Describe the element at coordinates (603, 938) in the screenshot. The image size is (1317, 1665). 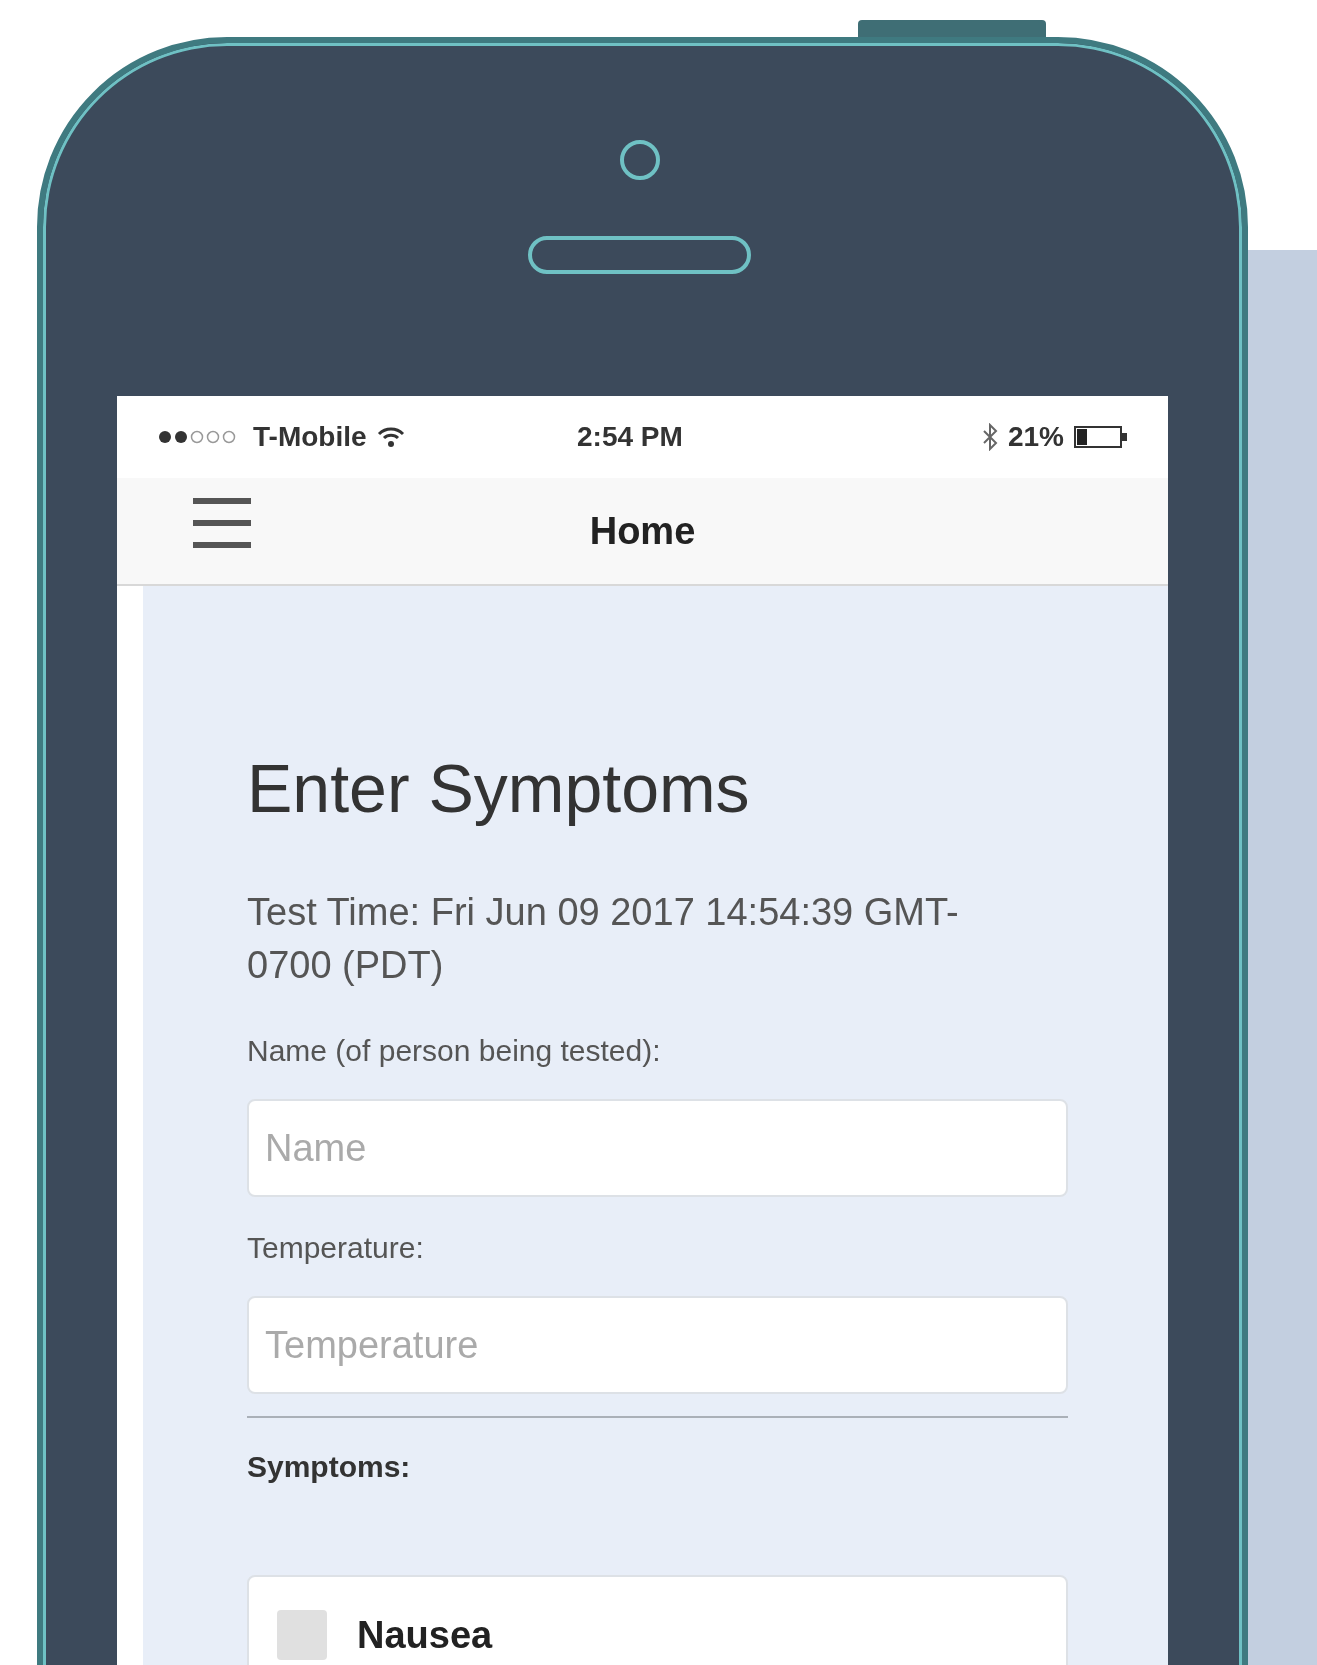
I see `test-time-text: Test Time: Fri Jun 09 2017 14:54:39 GMT-0700 (PDT)` at that location.